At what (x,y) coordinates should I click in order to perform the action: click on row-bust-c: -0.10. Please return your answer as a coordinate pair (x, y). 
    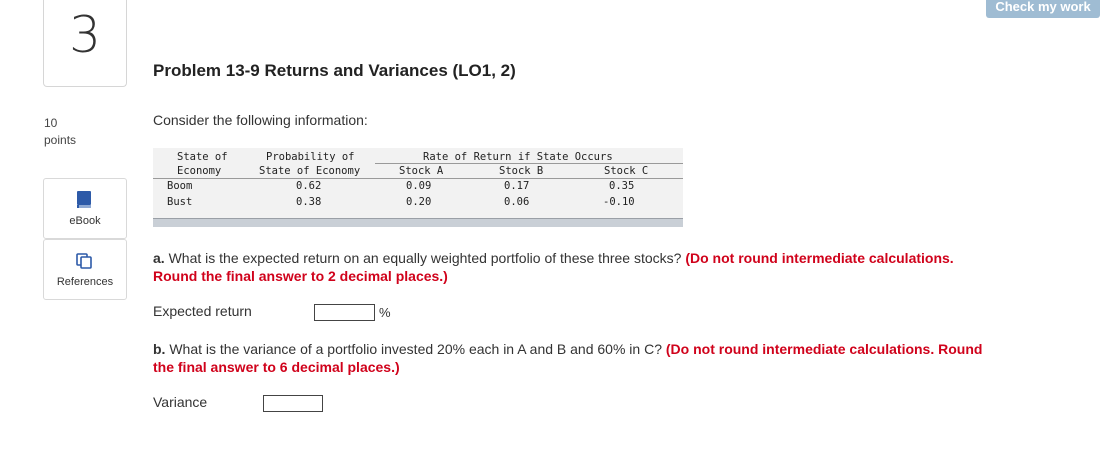
    Looking at the image, I should click on (619, 202).